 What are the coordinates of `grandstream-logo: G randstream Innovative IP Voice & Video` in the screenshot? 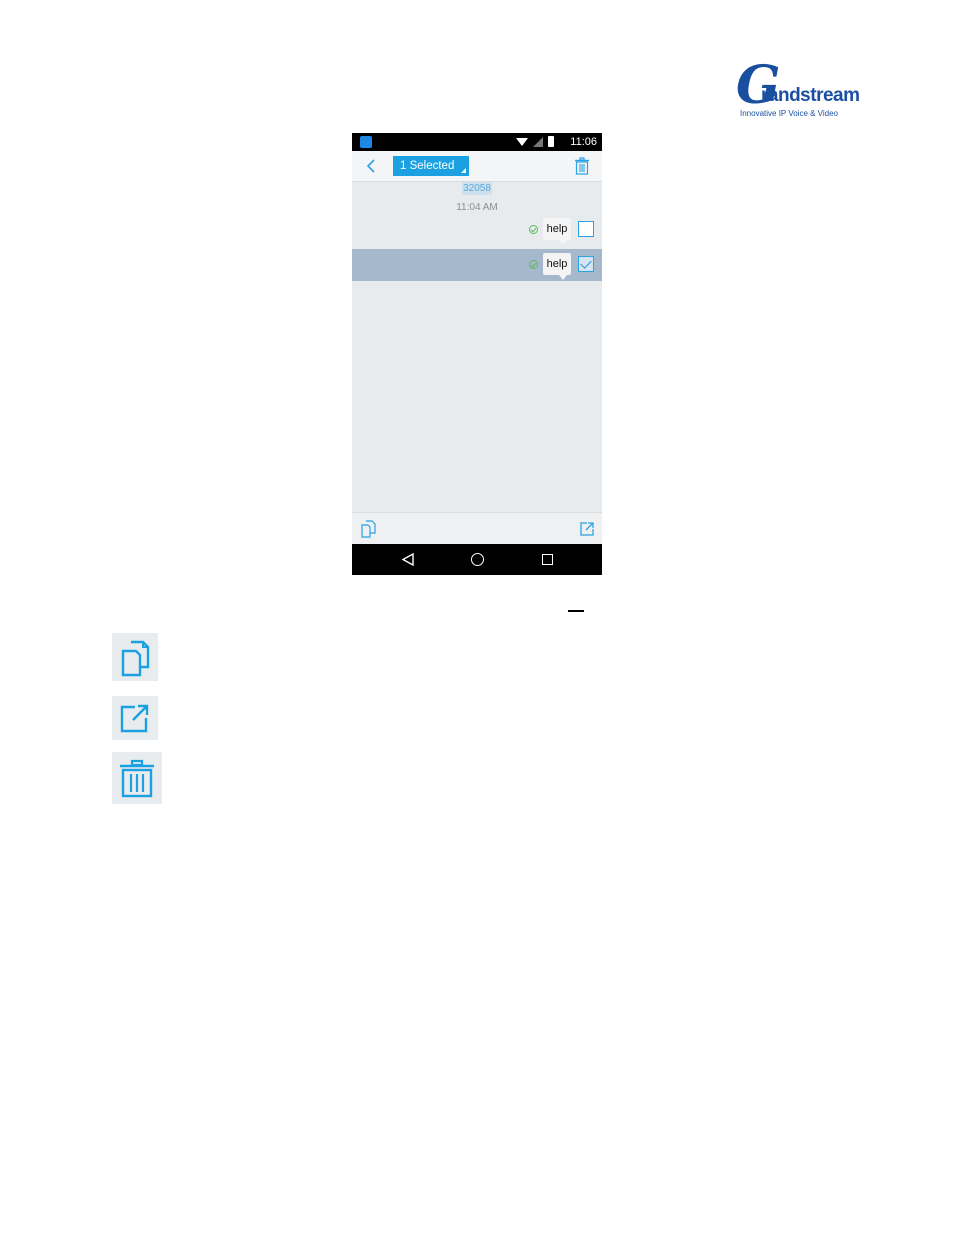 It's located at (798, 91).